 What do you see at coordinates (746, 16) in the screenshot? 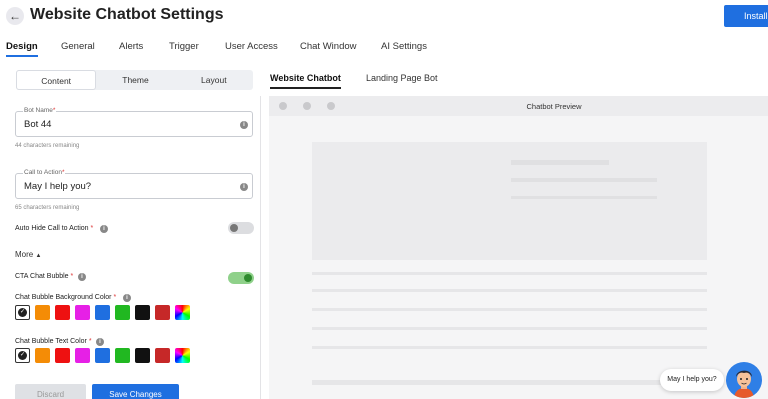
I see `install-button: Install` at bounding box center [746, 16].